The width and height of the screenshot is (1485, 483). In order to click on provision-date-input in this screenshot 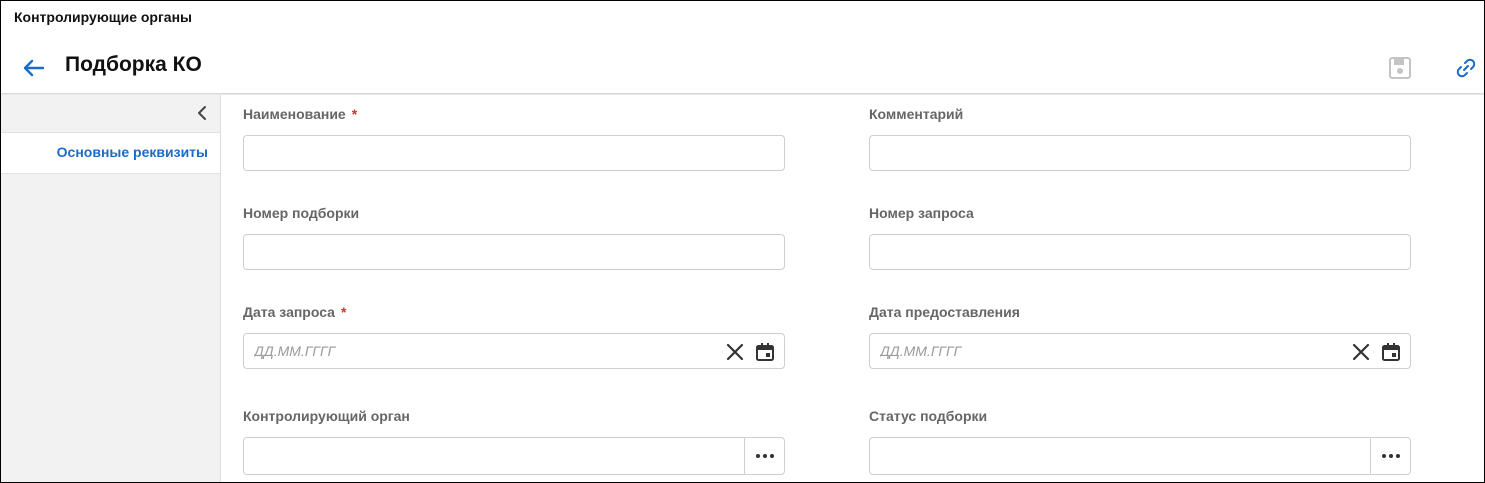, I will do `click(1100, 351)`.